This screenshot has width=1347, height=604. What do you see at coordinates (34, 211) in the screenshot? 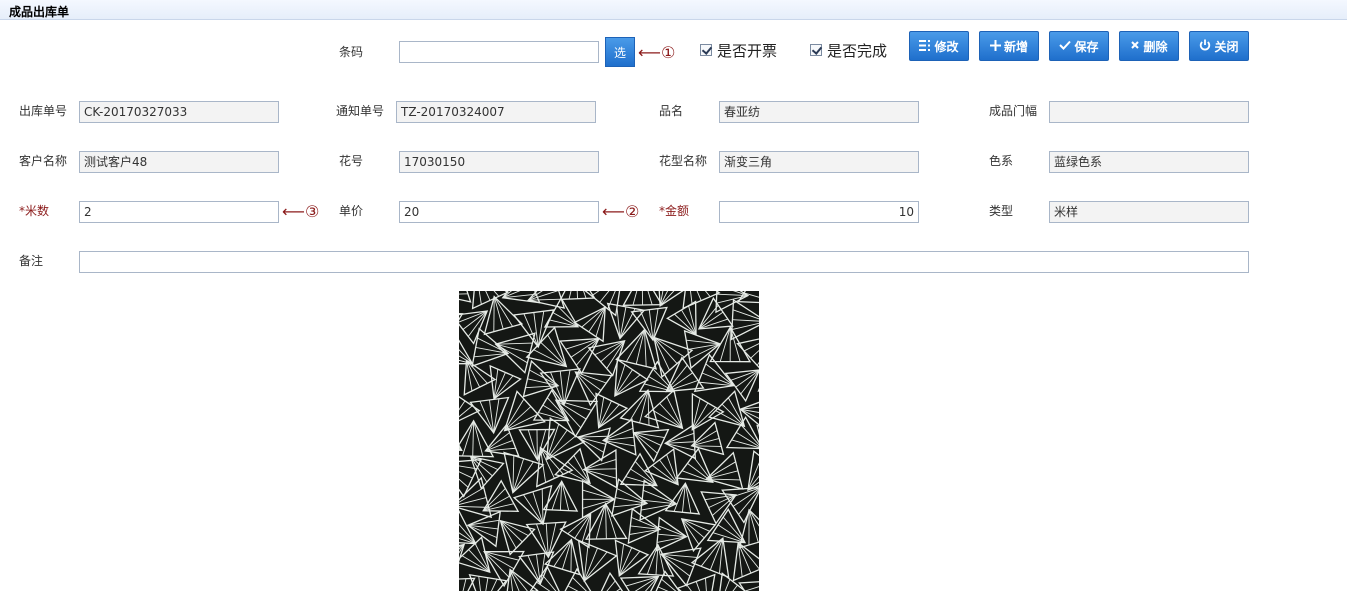
I see `meters-label: *米数` at bounding box center [34, 211].